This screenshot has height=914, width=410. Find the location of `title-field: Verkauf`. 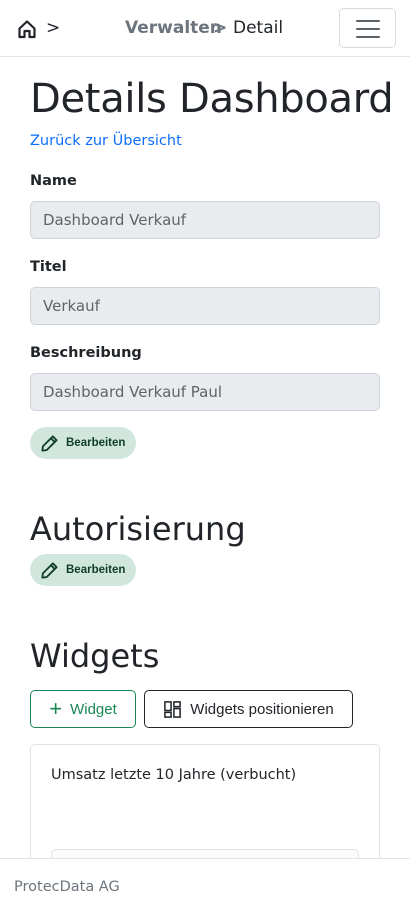

title-field: Verkauf is located at coordinates (205, 306).